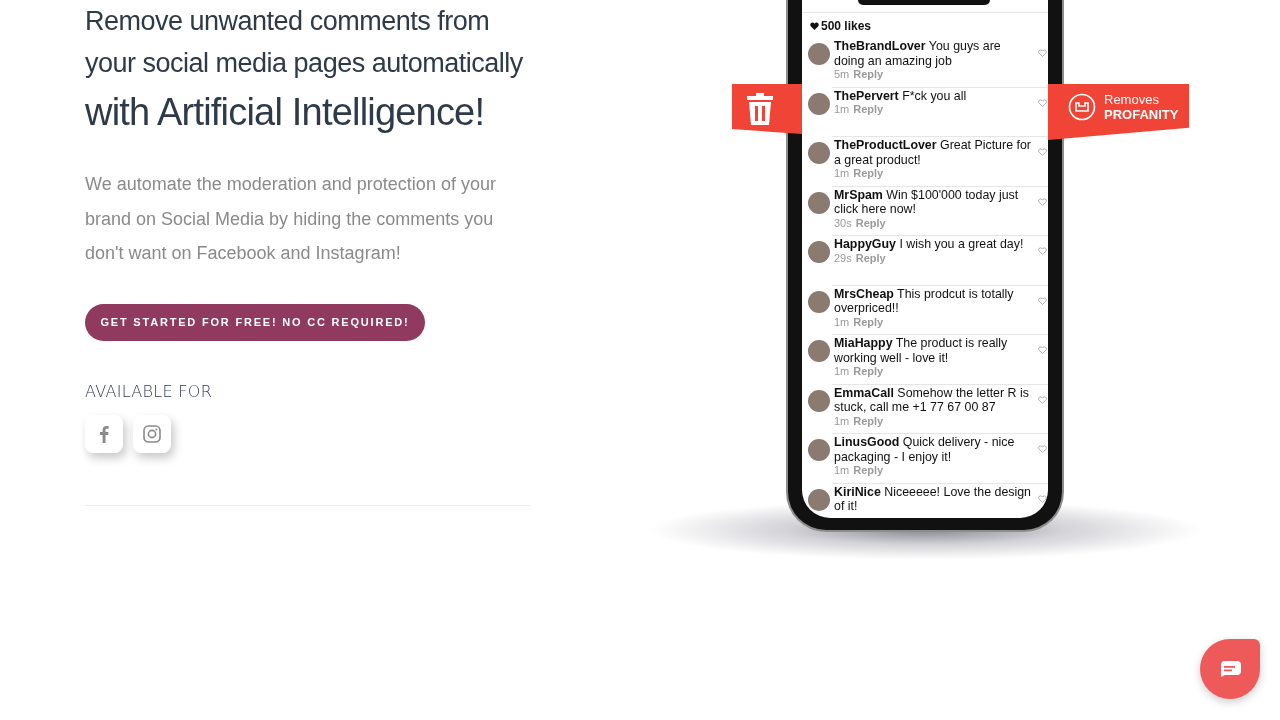 Image resolution: width=1280 pixels, height=720 pixels. What do you see at coordinates (285, 112) in the screenshot?
I see `headline-emphasis: with Artificial Intelligence!` at bounding box center [285, 112].